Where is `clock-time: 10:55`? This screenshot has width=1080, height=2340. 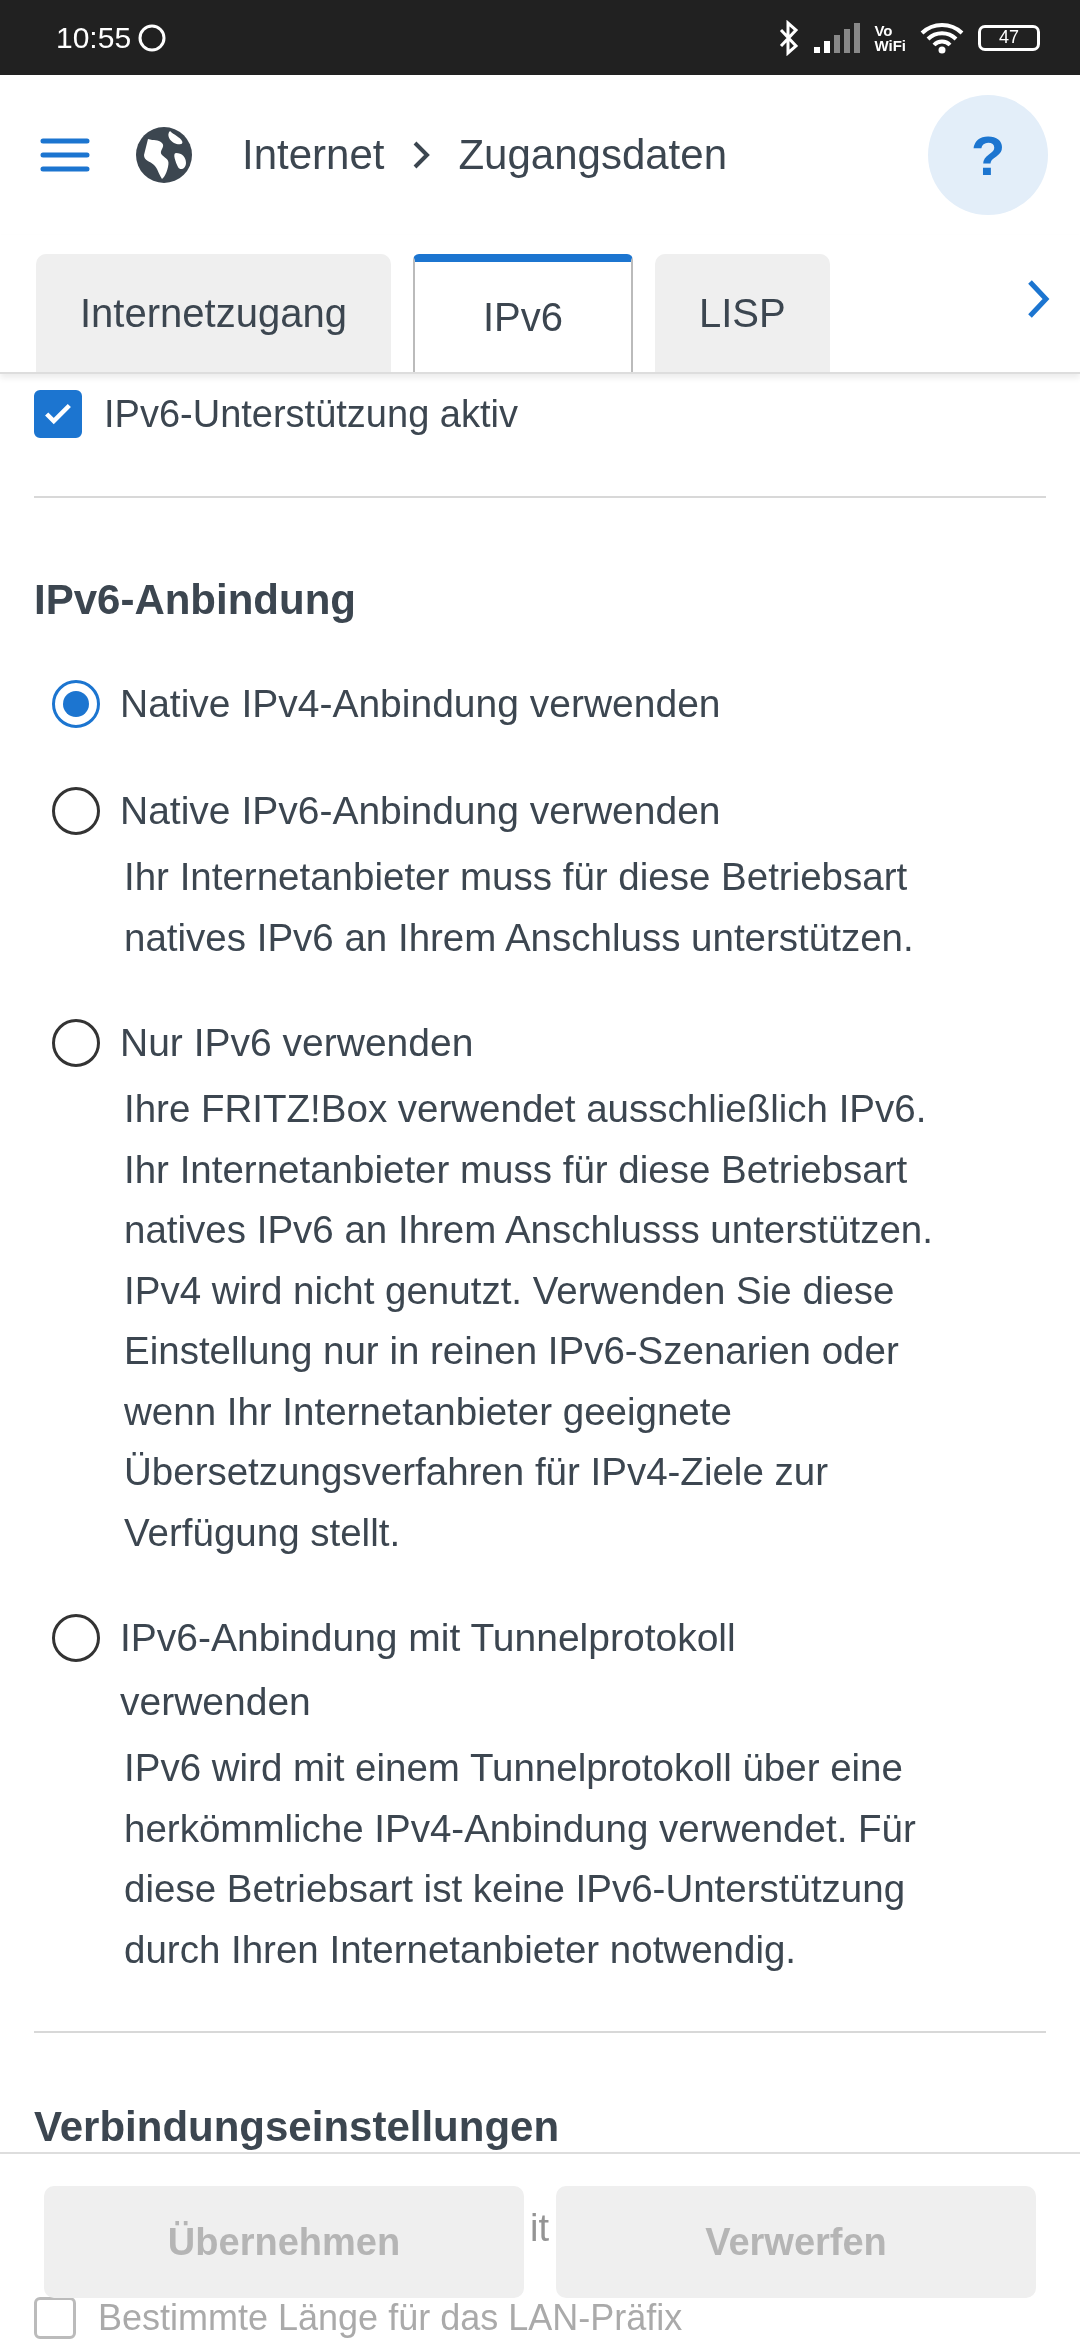
clock-time: 10:55 is located at coordinates (94, 37).